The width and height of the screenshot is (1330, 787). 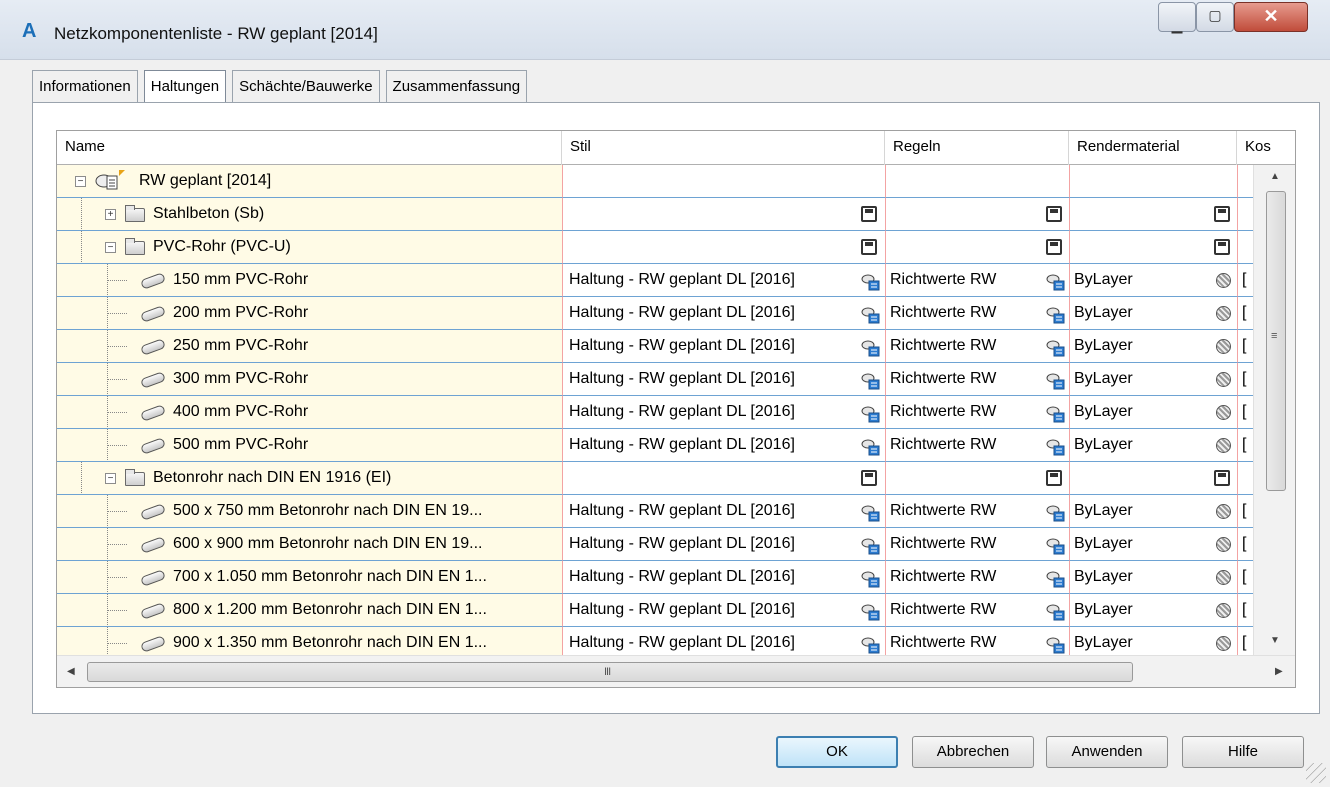 I want to click on vertical-scroll-thumb: ≡, so click(x=1276, y=341).